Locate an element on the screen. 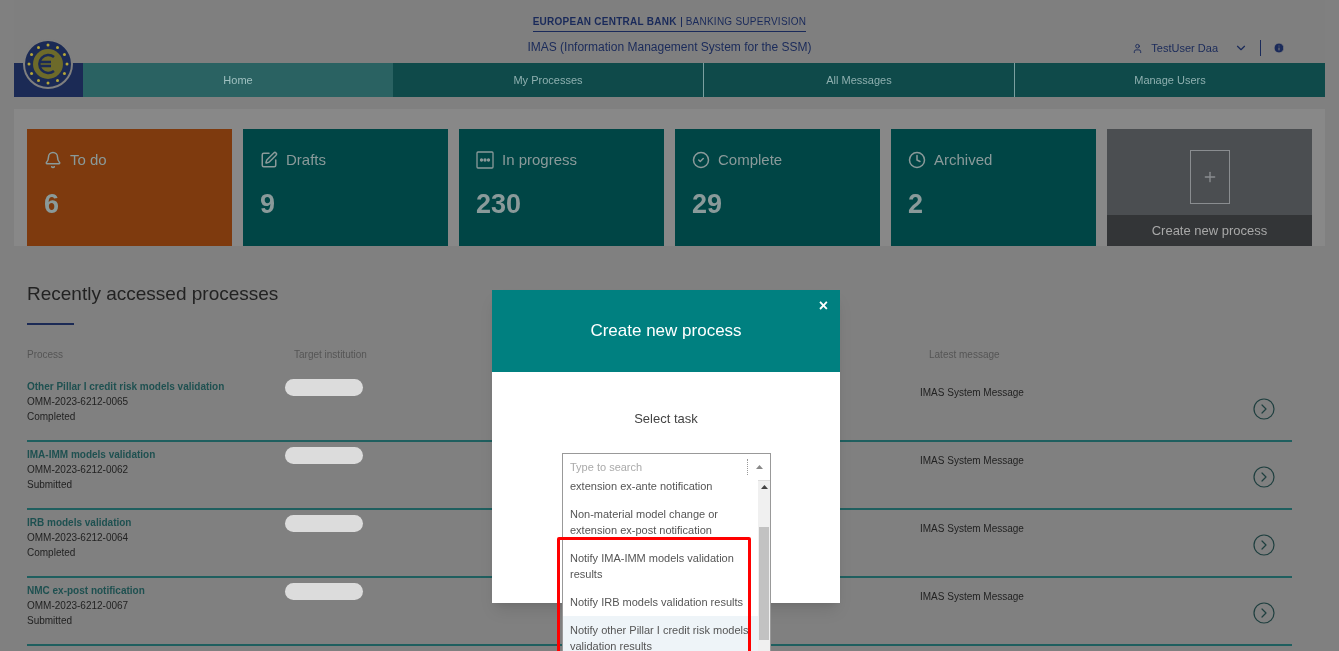 Image resolution: width=1339 pixels, height=651 pixels. pencil-icon is located at coordinates (269, 160).